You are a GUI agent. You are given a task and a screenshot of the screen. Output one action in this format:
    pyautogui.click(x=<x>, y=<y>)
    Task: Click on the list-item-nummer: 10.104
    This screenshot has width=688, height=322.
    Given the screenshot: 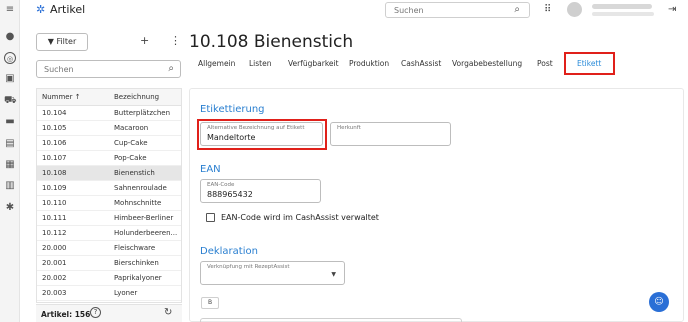 What is the action you would take?
    pyautogui.click(x=54, y=113)
    